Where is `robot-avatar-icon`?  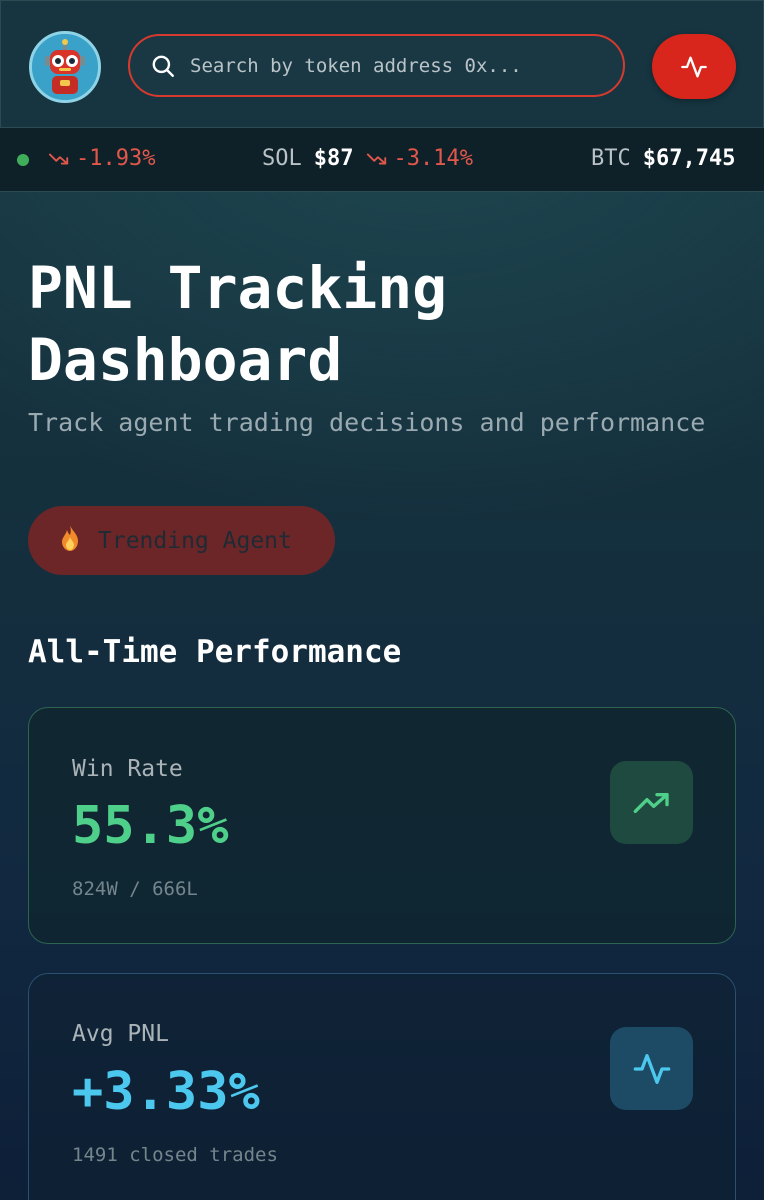
robot-avatar-icon is located at coordinates (65, 67).